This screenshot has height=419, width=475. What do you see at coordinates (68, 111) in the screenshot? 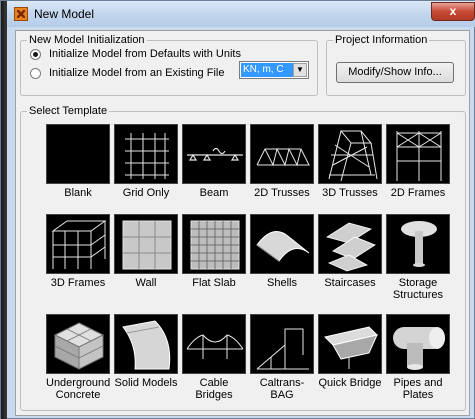
I see `template-group-label: Select Template` at bounding box center [68, 111].